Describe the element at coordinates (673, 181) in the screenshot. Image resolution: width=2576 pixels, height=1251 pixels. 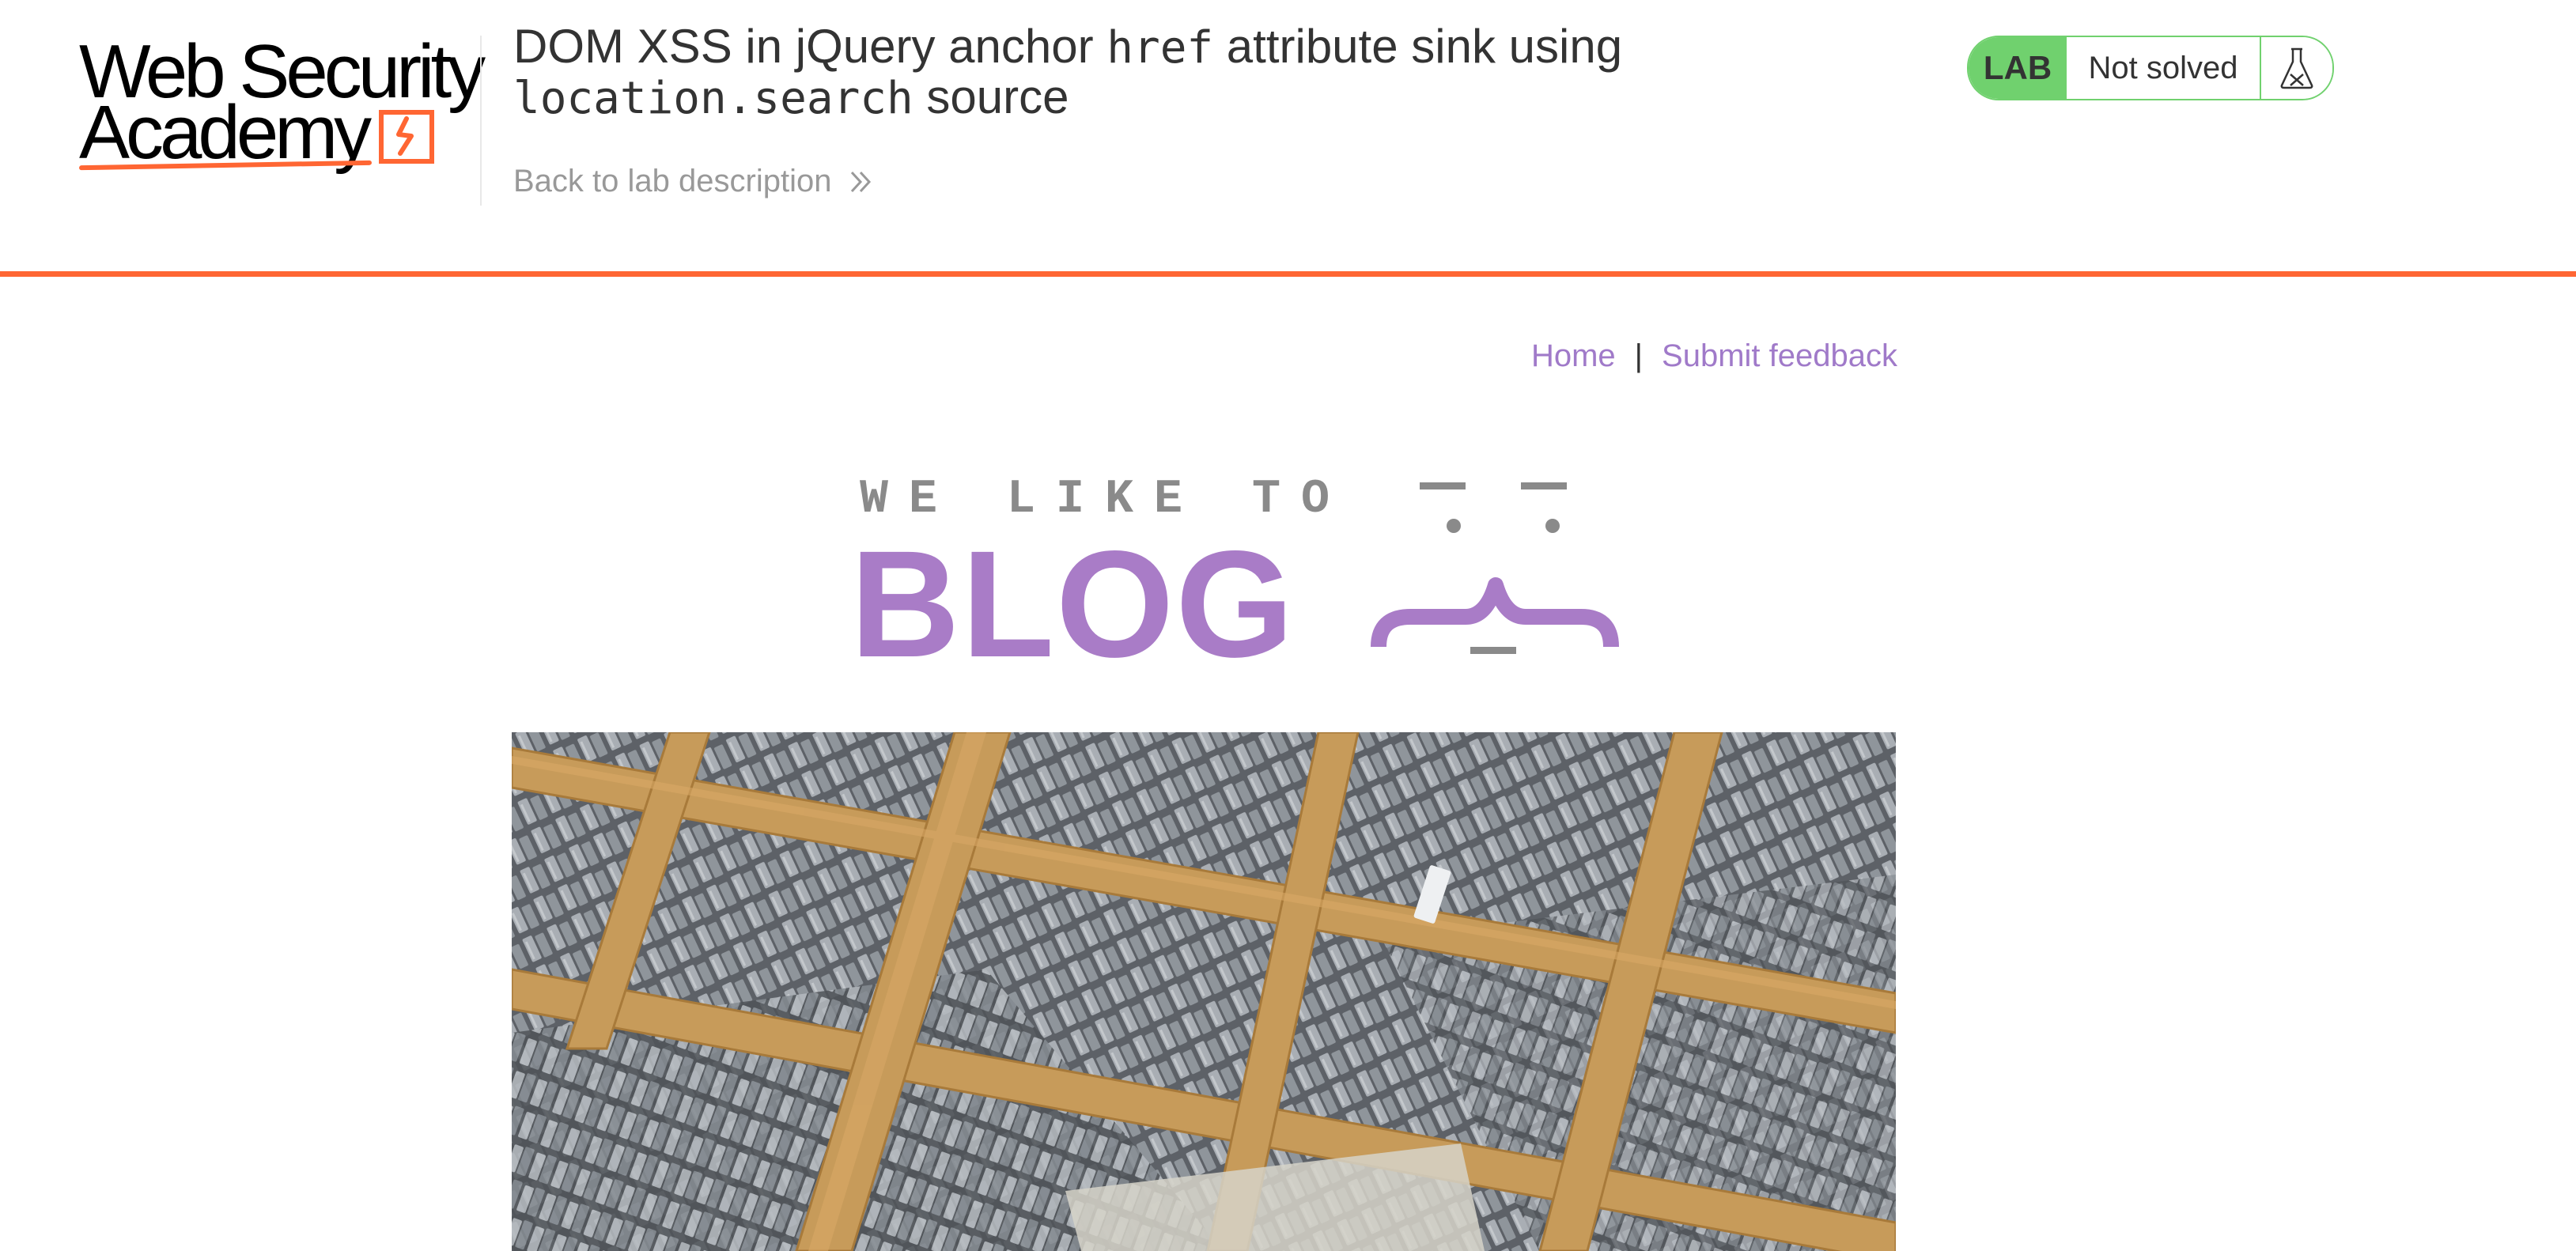
I see `back-link-label: Back to lab description` at that location.